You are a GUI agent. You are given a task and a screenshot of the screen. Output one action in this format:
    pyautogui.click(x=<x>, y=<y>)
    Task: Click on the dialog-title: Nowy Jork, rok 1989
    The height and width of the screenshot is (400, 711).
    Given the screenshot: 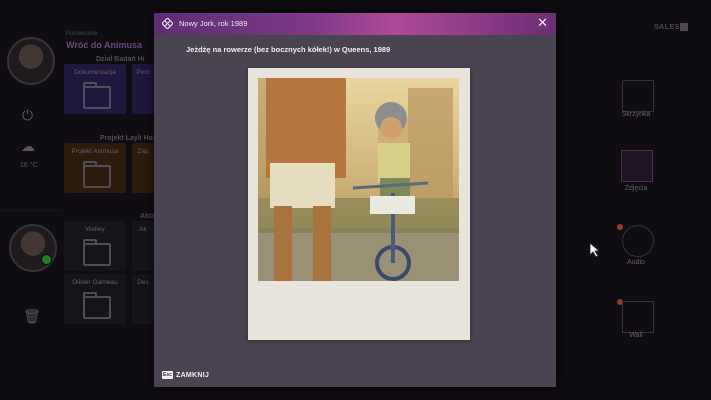 What is the action you would take?
    pyautogui.click(x=213, y=23)
    